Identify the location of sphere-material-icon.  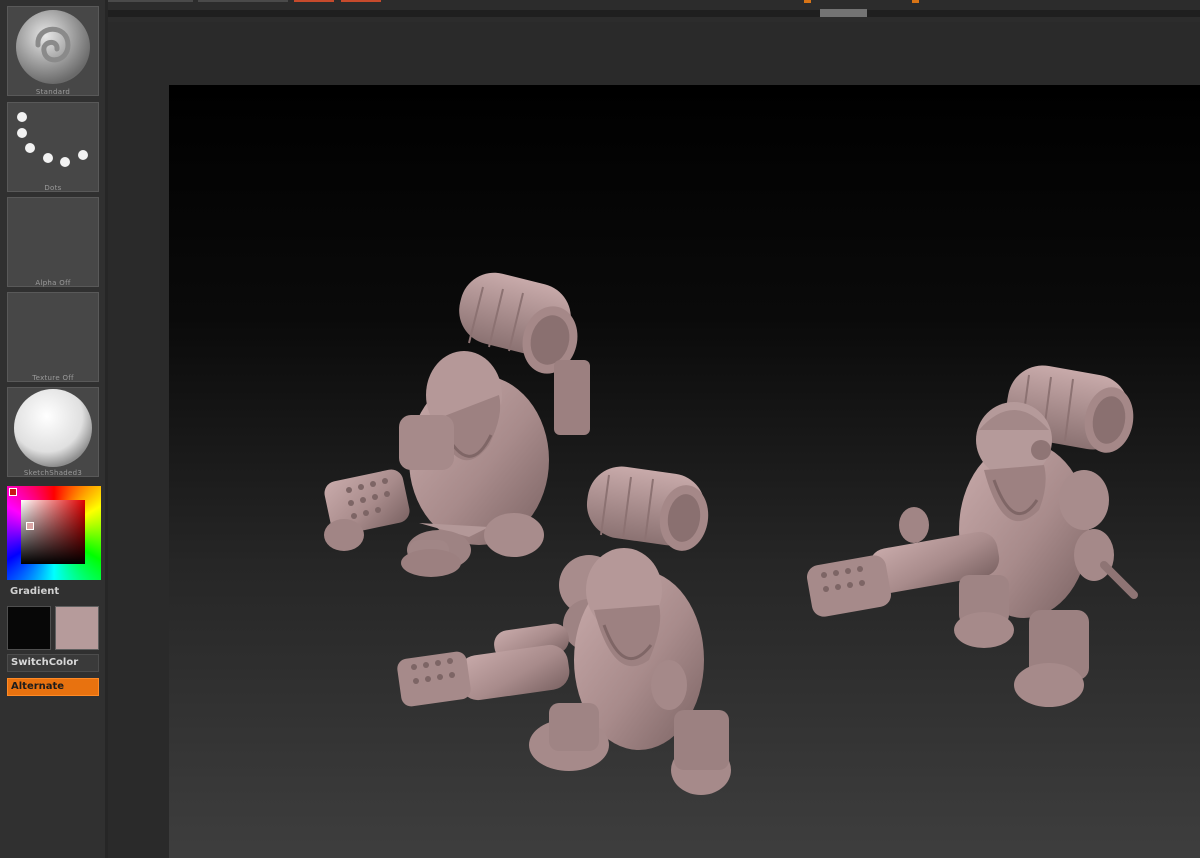
(53, 428).